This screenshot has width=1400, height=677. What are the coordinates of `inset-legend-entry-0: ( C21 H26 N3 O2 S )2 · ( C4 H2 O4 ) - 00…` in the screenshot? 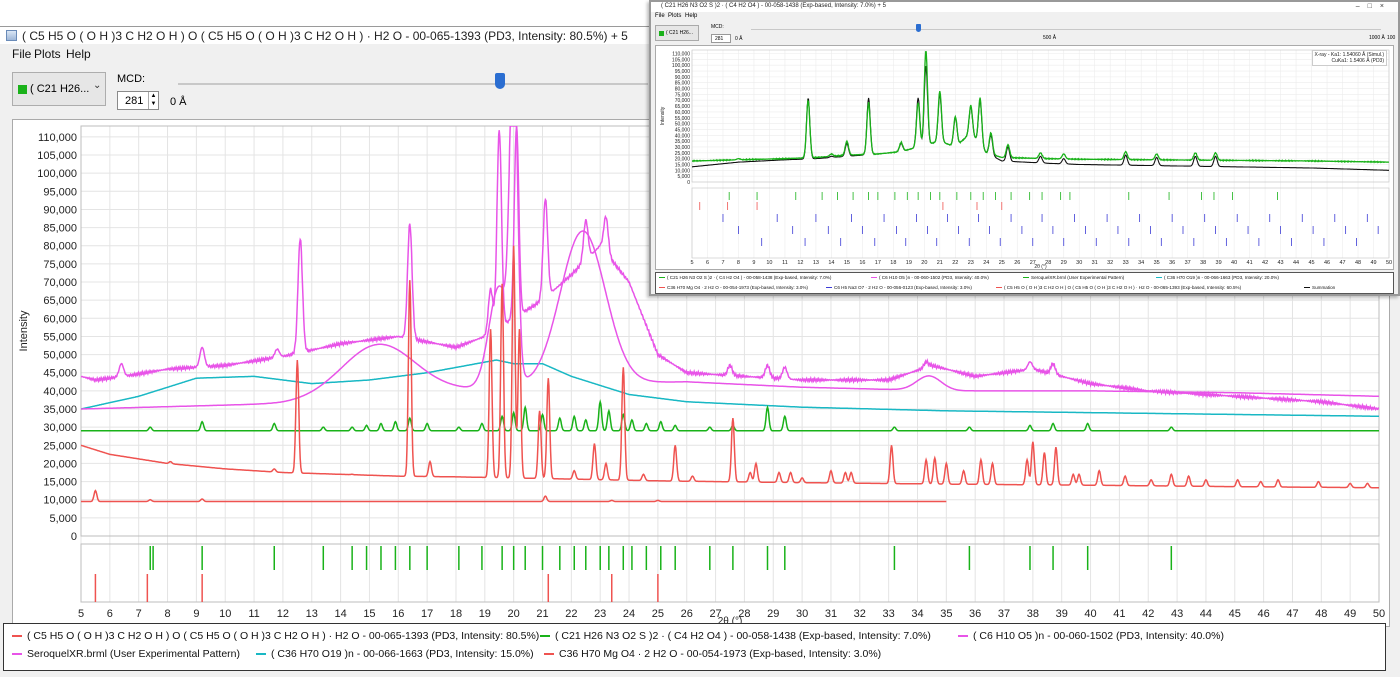 It's located at (745, 277).